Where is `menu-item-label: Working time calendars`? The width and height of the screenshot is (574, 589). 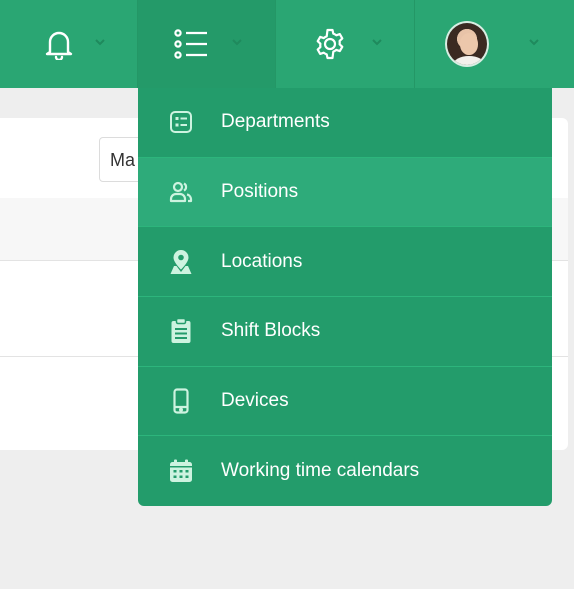
menu-item-label: Working time calendars is located at coordinates (320, 471).